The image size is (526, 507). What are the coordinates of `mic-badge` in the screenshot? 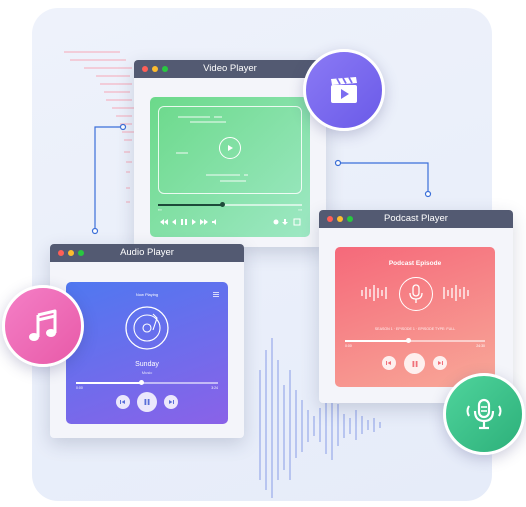 It's located at (484, 414).